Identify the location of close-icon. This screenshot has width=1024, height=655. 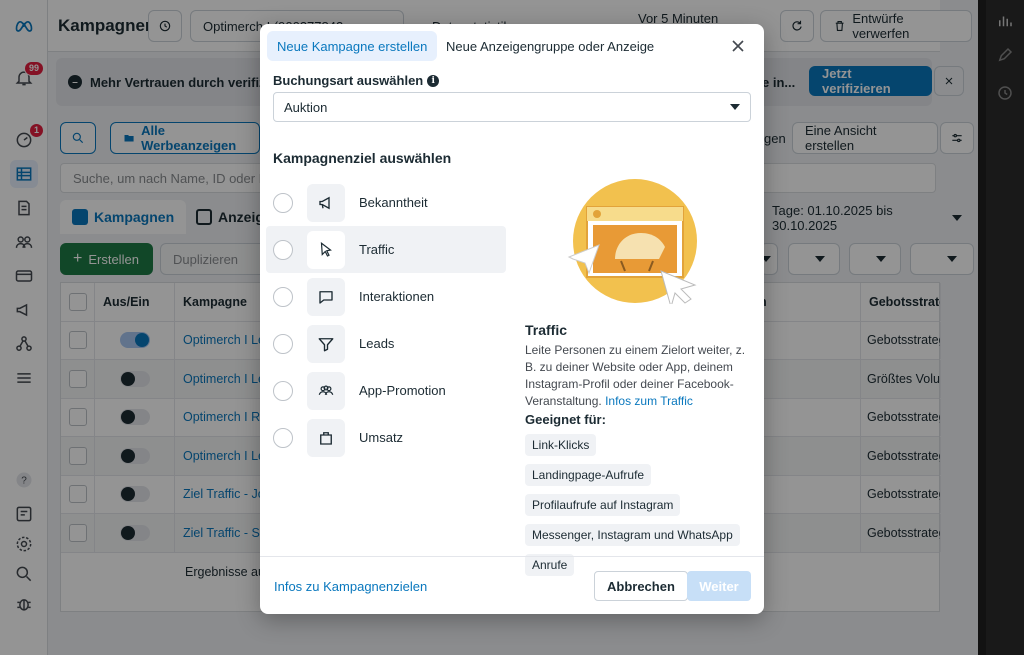
(738, 46).